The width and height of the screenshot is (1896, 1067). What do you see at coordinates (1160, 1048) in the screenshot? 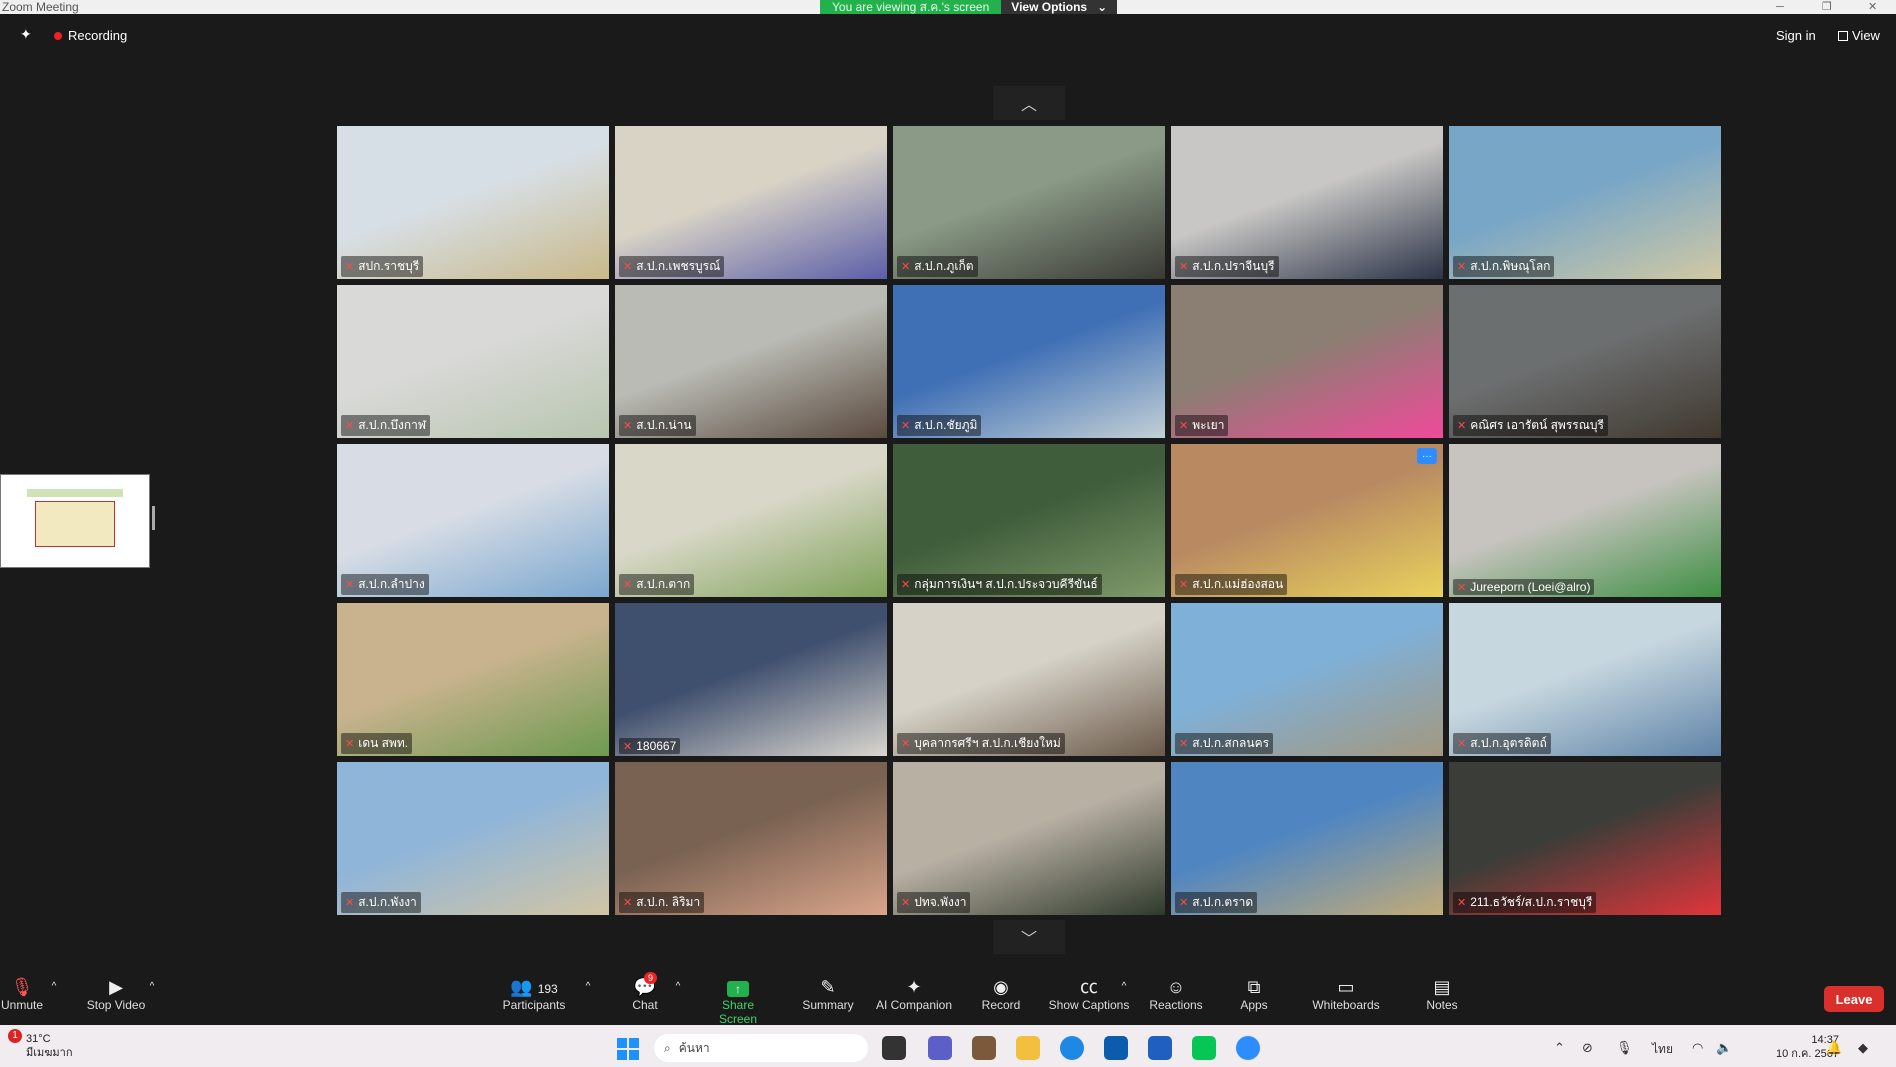
I see `word-icon` at bounding box center [1160, 1048].